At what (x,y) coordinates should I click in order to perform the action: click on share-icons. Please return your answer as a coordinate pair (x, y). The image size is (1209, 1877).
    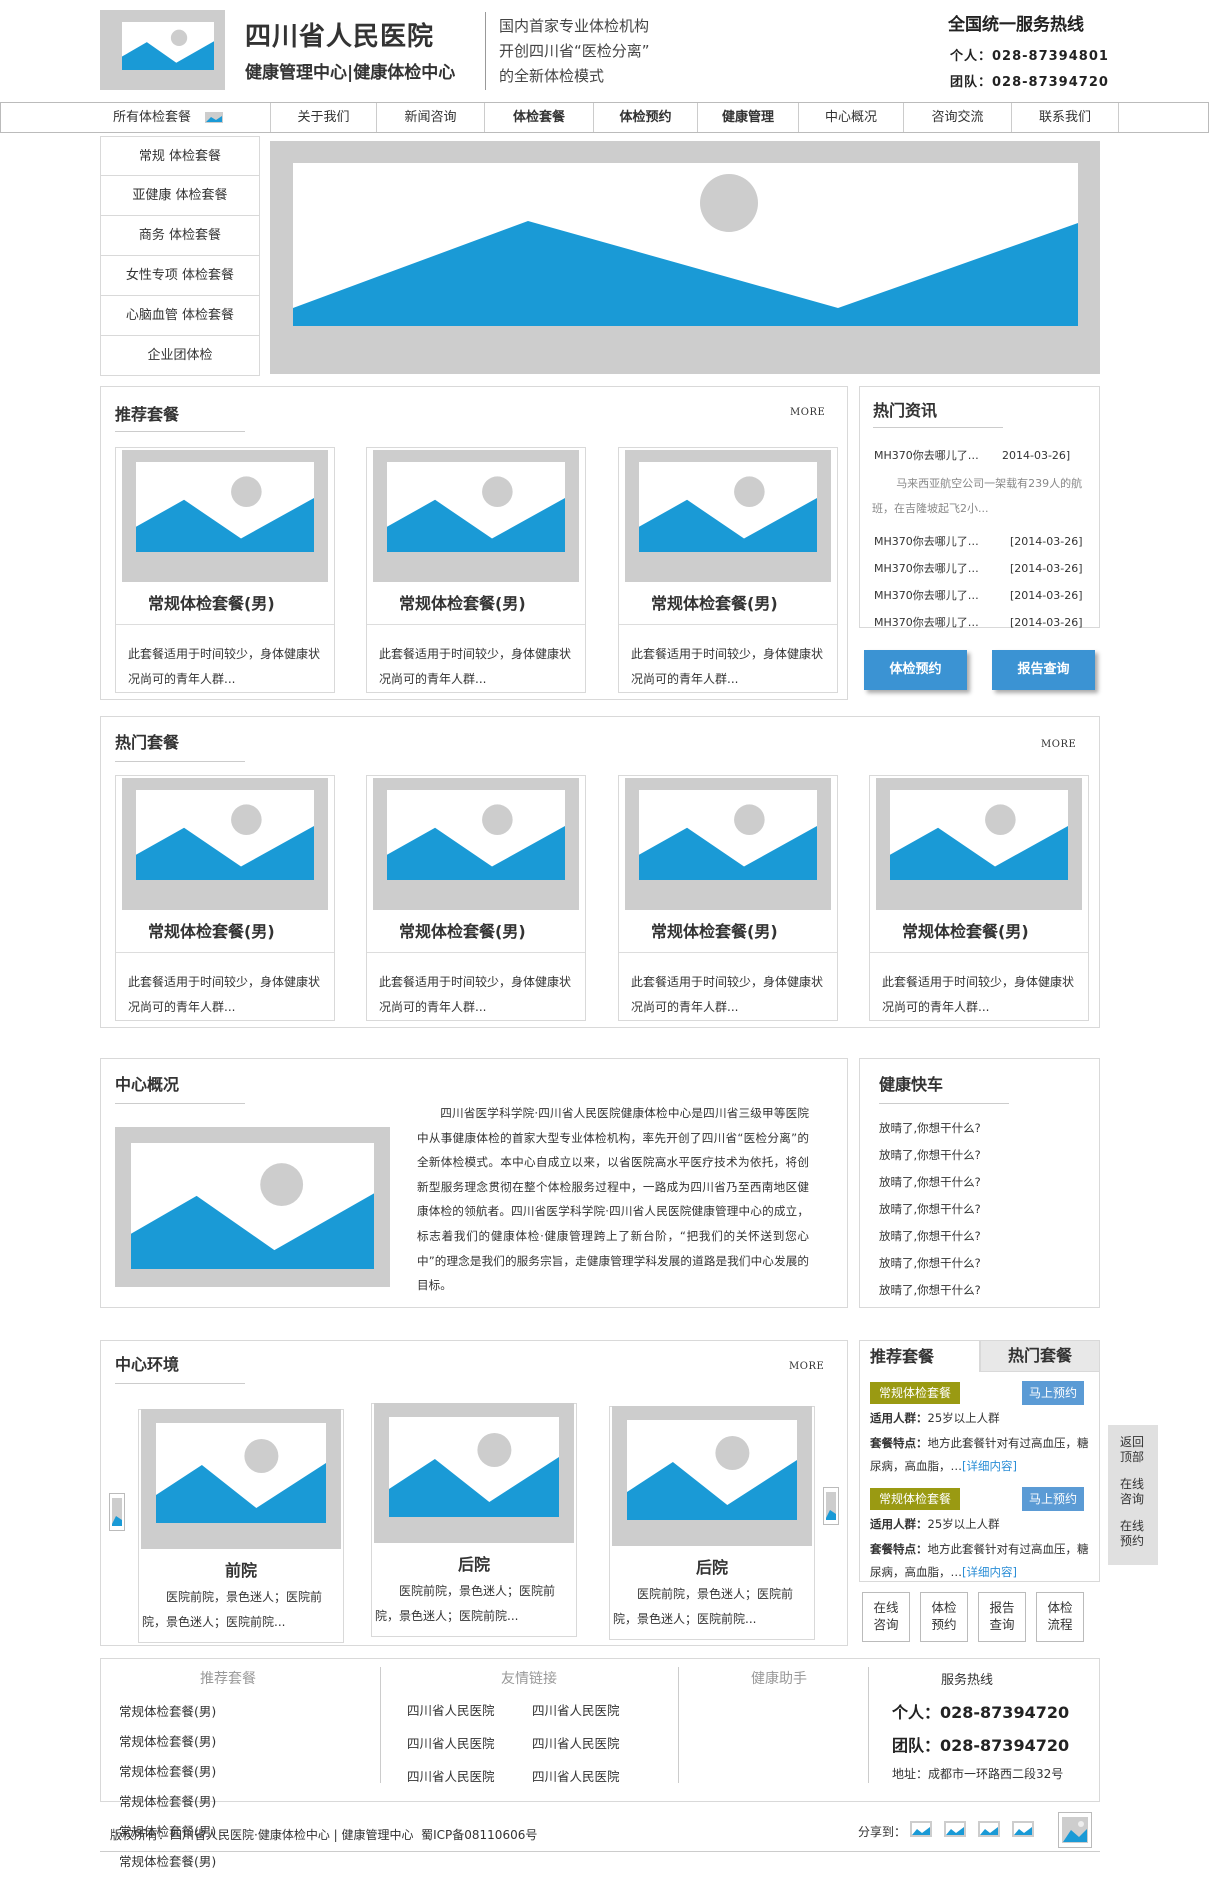
    Looking at the image, I should click on (972, 1829).